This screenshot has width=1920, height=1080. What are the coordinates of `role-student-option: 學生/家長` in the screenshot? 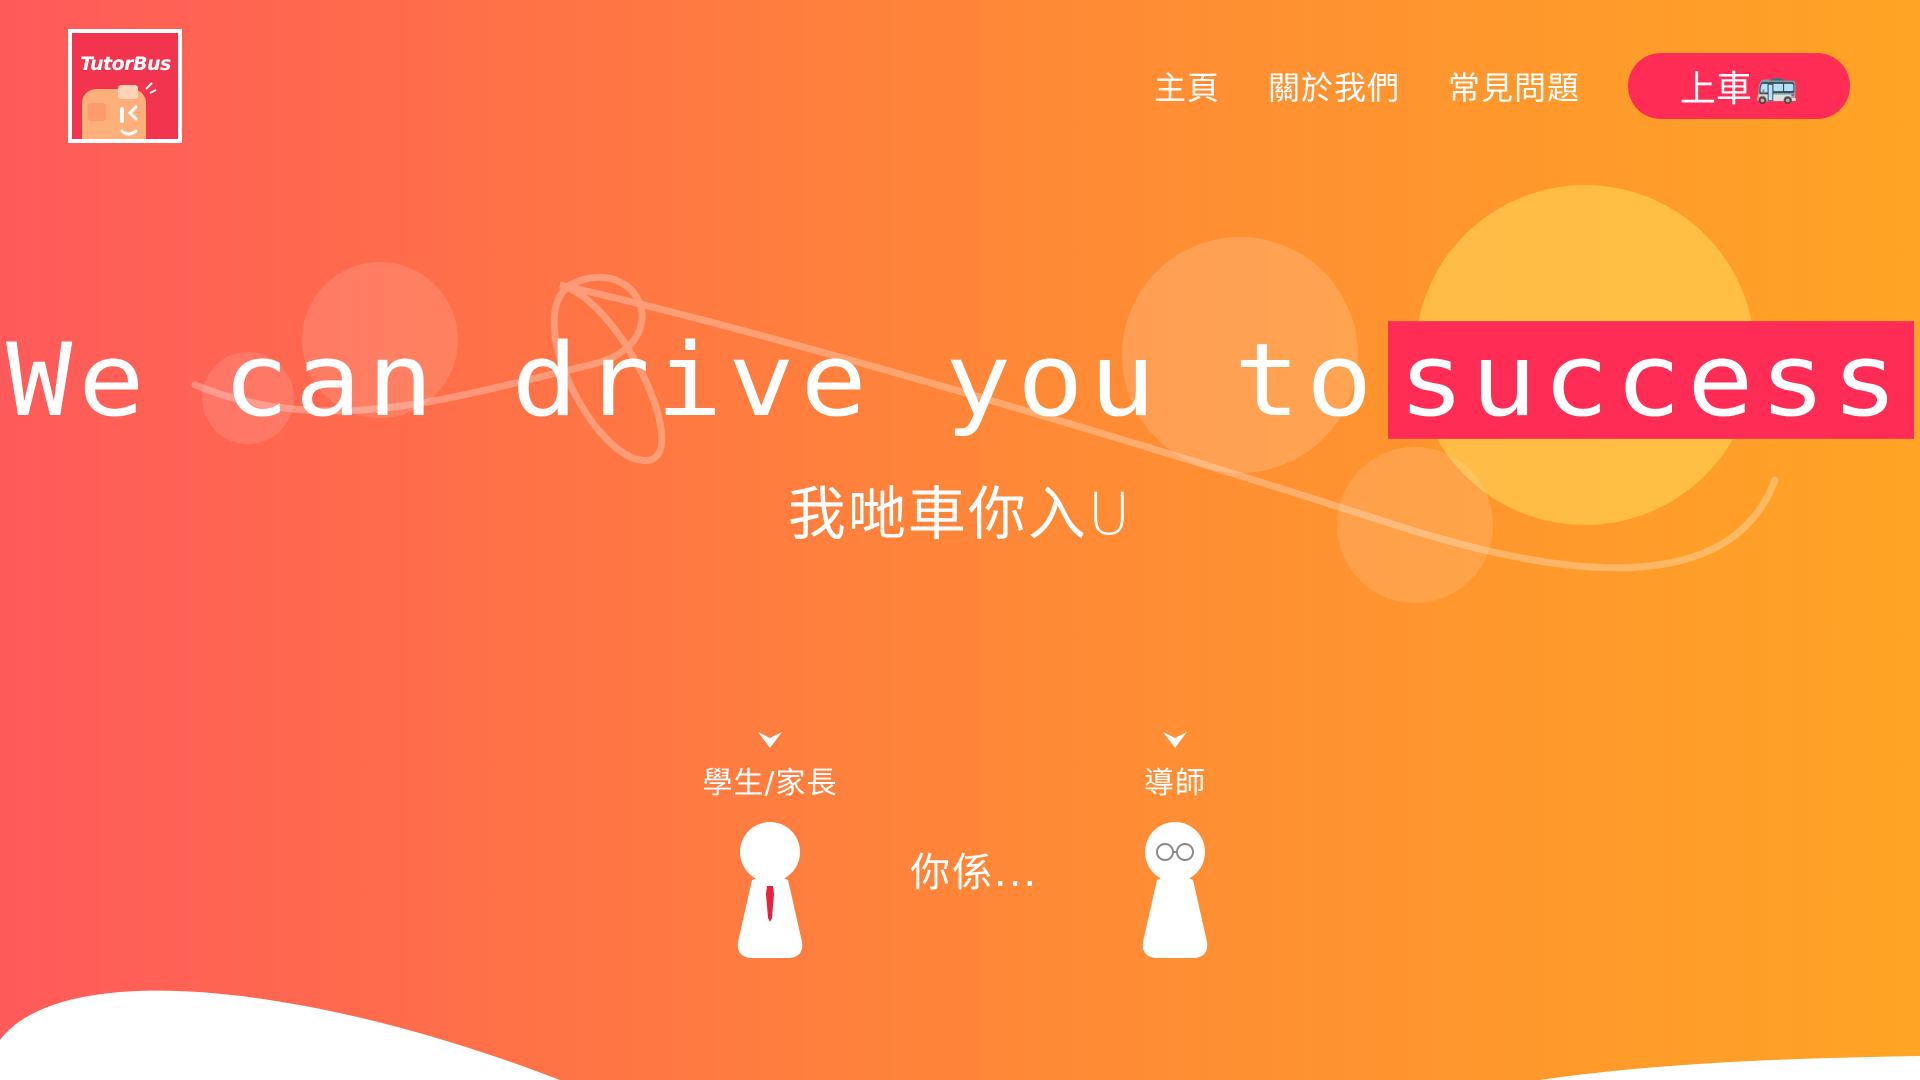 It's located at (770, 846).